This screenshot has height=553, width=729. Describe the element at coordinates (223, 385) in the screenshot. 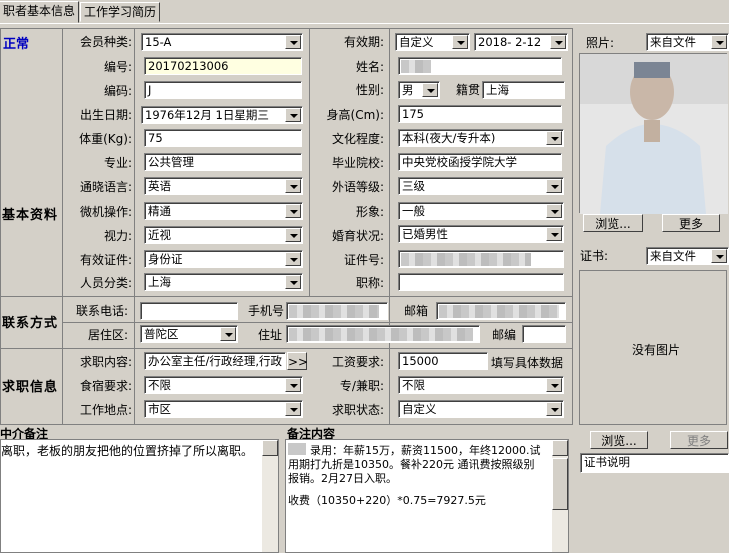

I see `lodging-select: 不限` at that location.